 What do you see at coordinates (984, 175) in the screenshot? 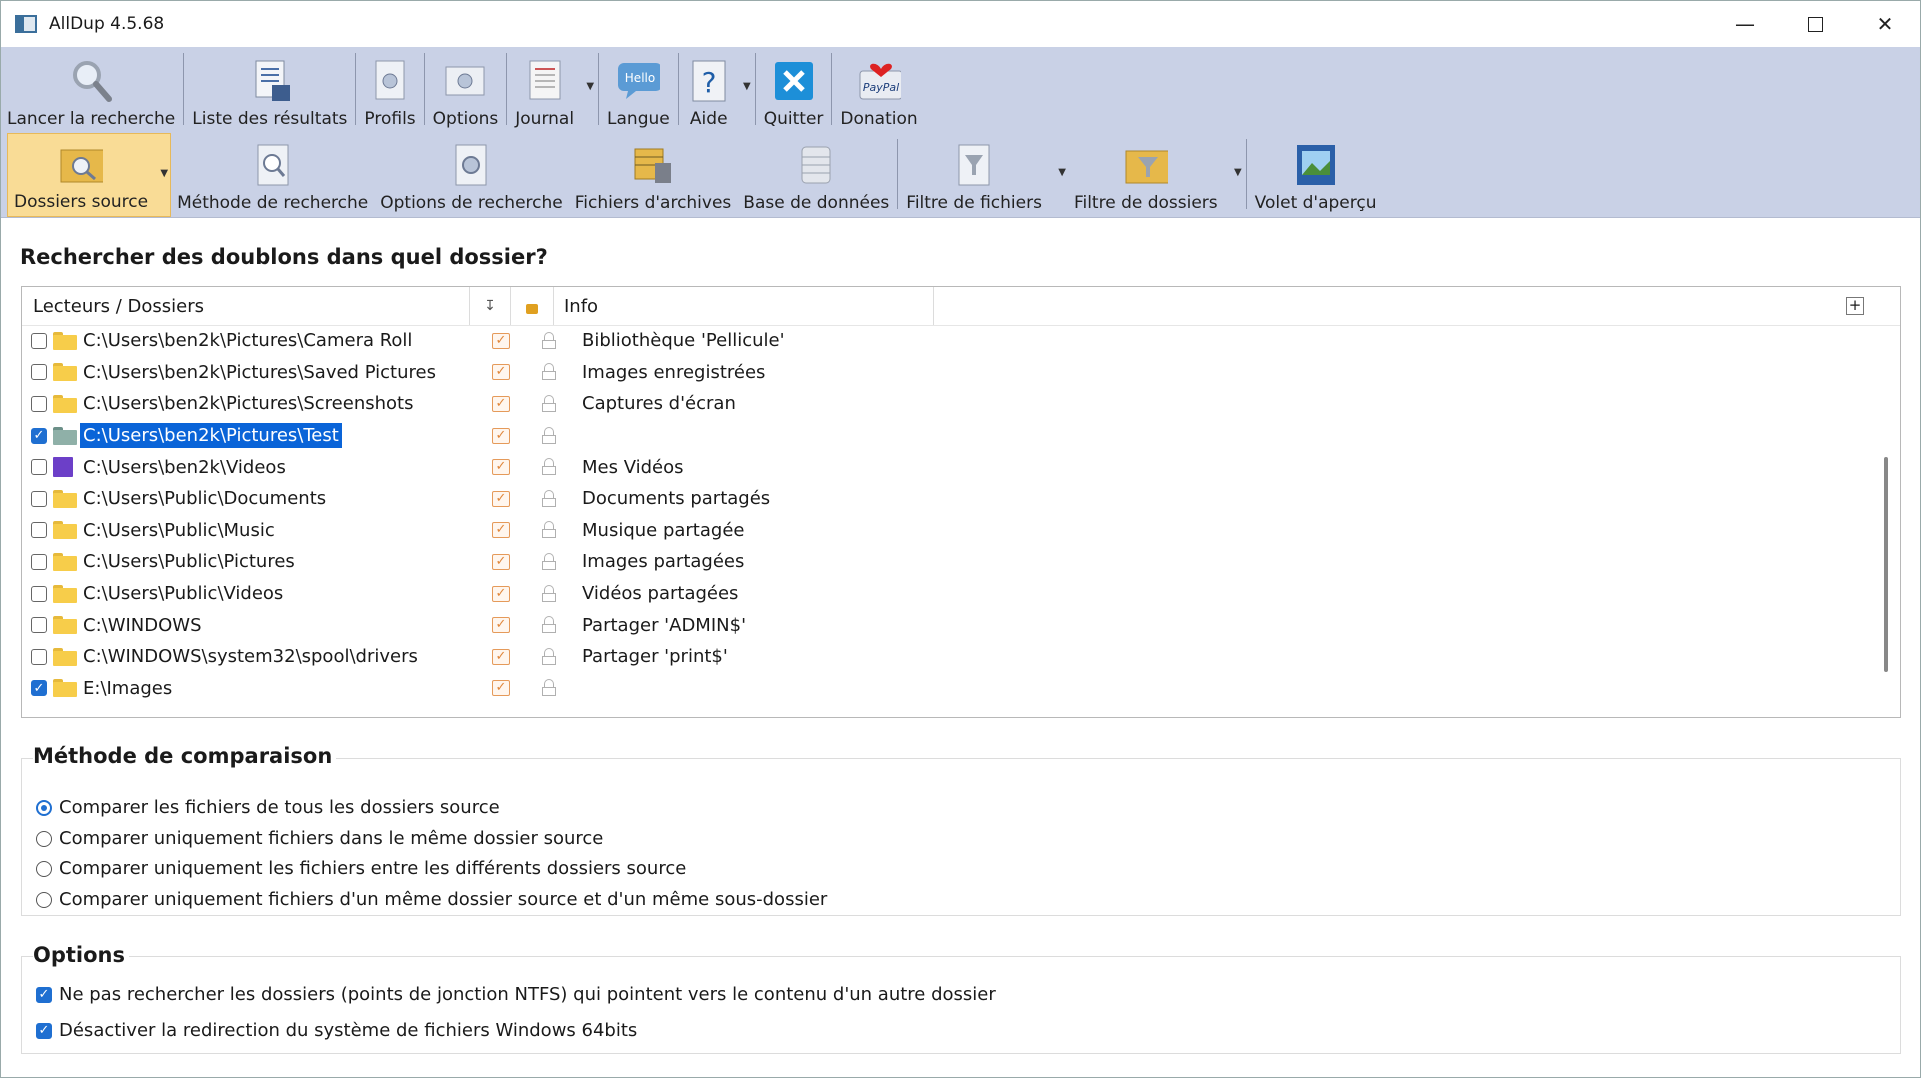
I see `tab-file-filter: Filtre de fichiers ▼` at bounding box center [984, 175].